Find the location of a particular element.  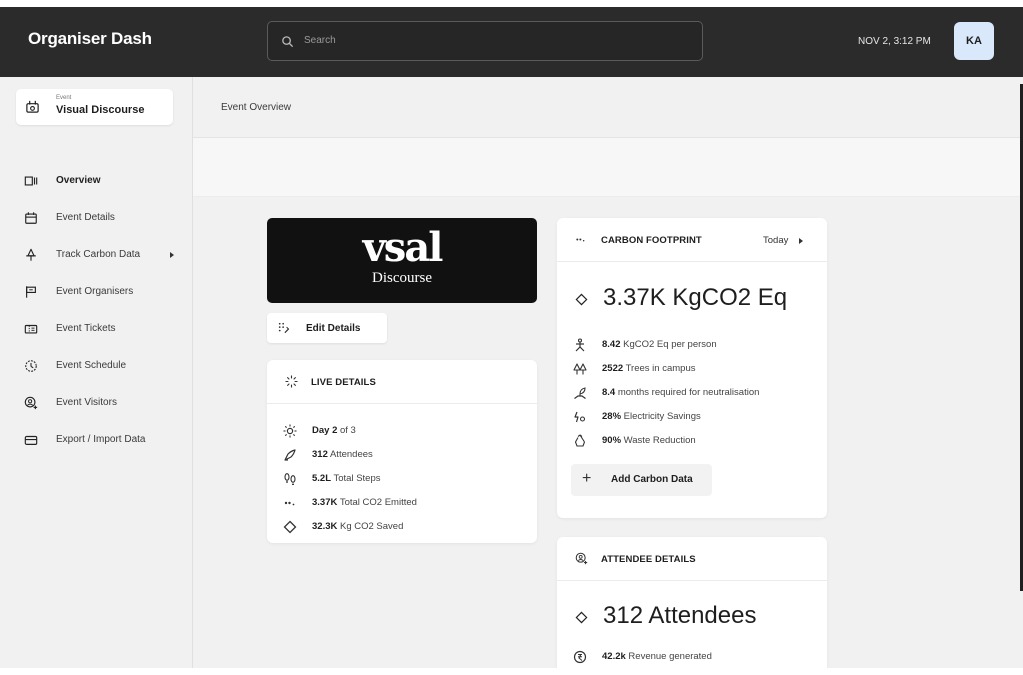

add-carbon-data-button: + Add Carbon Data is located at coordinates (641, 480).